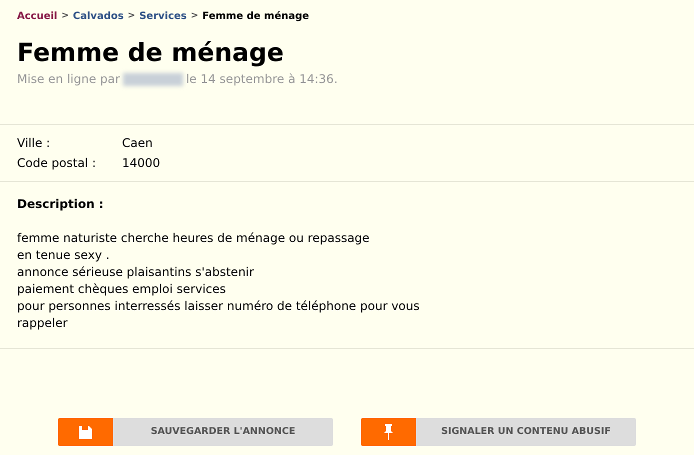 The width and height of the screenshot is (694, 455). I want to click on description-text: femme naturiste cherche heures de ménage ou repassage en tenue sexy . annonce sérieuse plaisantins s'abstenir paiement chèques emploi services pour personnes interressés laisser numéro de téléphone pour vous rappeler, so click(219, 281).